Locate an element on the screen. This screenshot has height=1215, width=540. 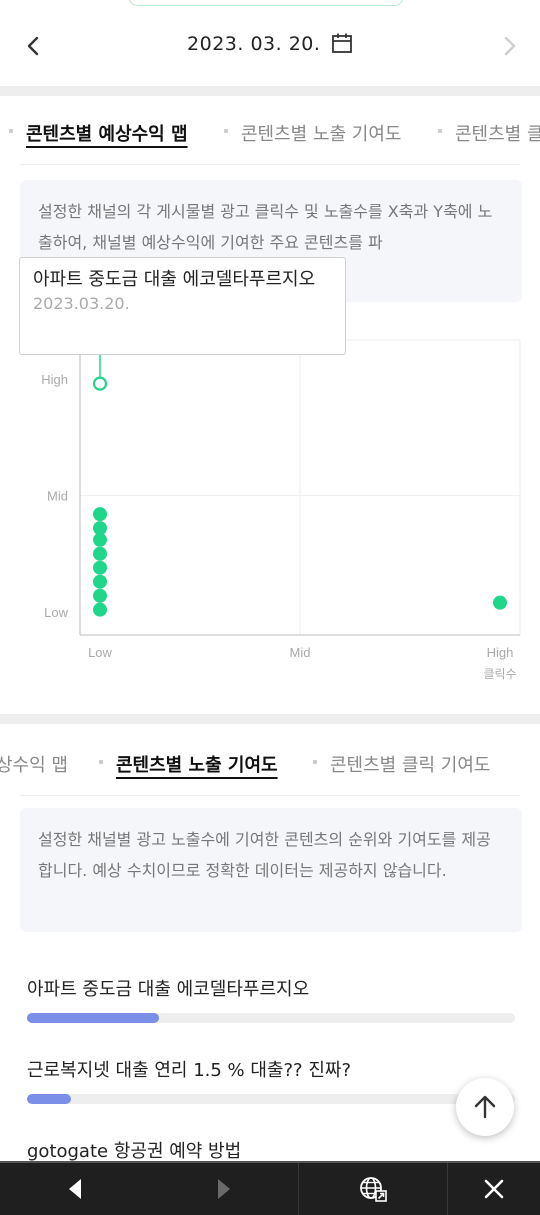
globe-icon is located at coordinates (373, 1189).